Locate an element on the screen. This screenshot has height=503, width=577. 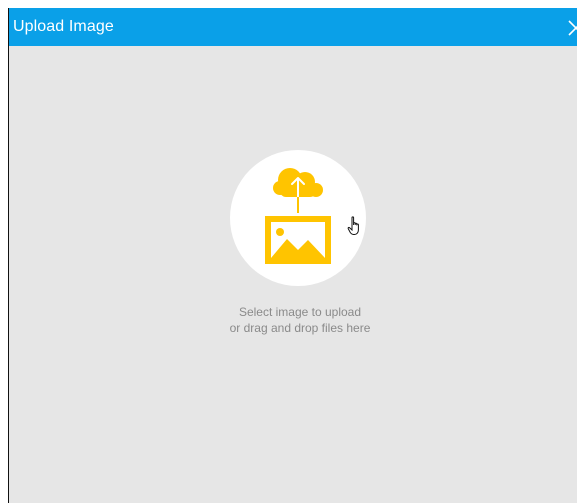
hint-line-1: Select image to upload is located at coordinates (300, 312).